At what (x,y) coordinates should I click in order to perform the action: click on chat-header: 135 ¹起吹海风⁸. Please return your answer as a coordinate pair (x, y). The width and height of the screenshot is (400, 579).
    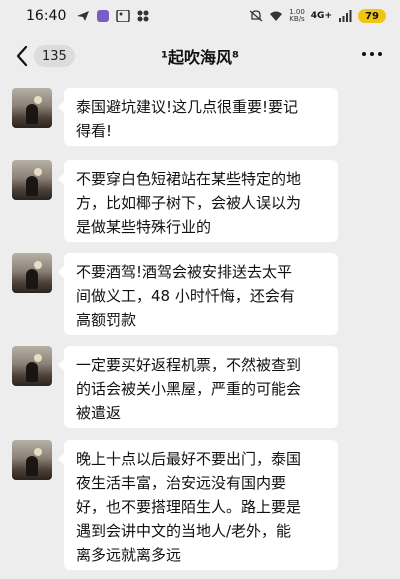
    Looking at the image, I should click on (200, 56).